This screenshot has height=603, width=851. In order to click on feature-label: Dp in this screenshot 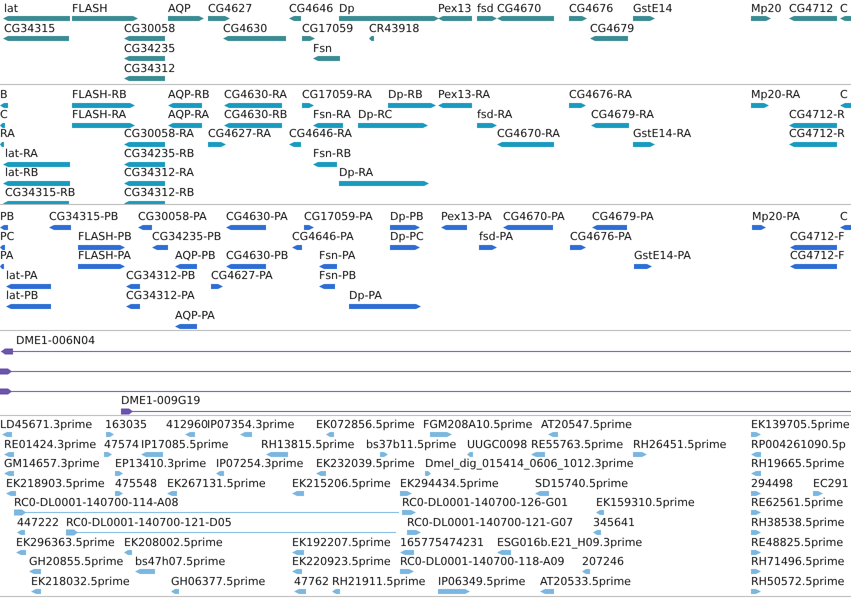, I will do `click(346, 8)`.